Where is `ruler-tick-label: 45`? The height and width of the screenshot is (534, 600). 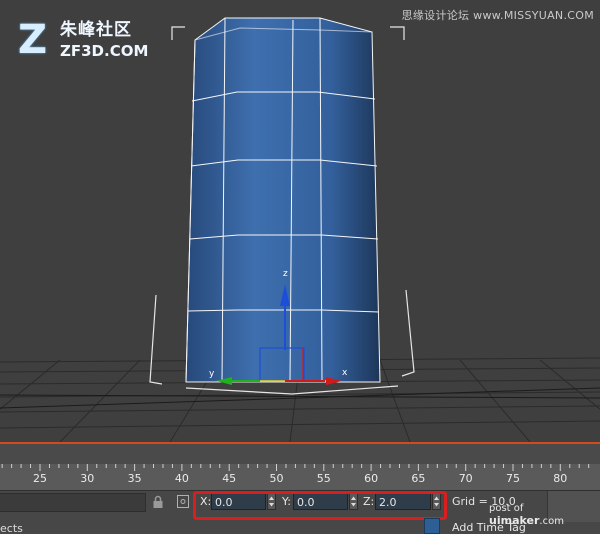
ruler-tick-label: 45 is located at coordinates (229, 478).